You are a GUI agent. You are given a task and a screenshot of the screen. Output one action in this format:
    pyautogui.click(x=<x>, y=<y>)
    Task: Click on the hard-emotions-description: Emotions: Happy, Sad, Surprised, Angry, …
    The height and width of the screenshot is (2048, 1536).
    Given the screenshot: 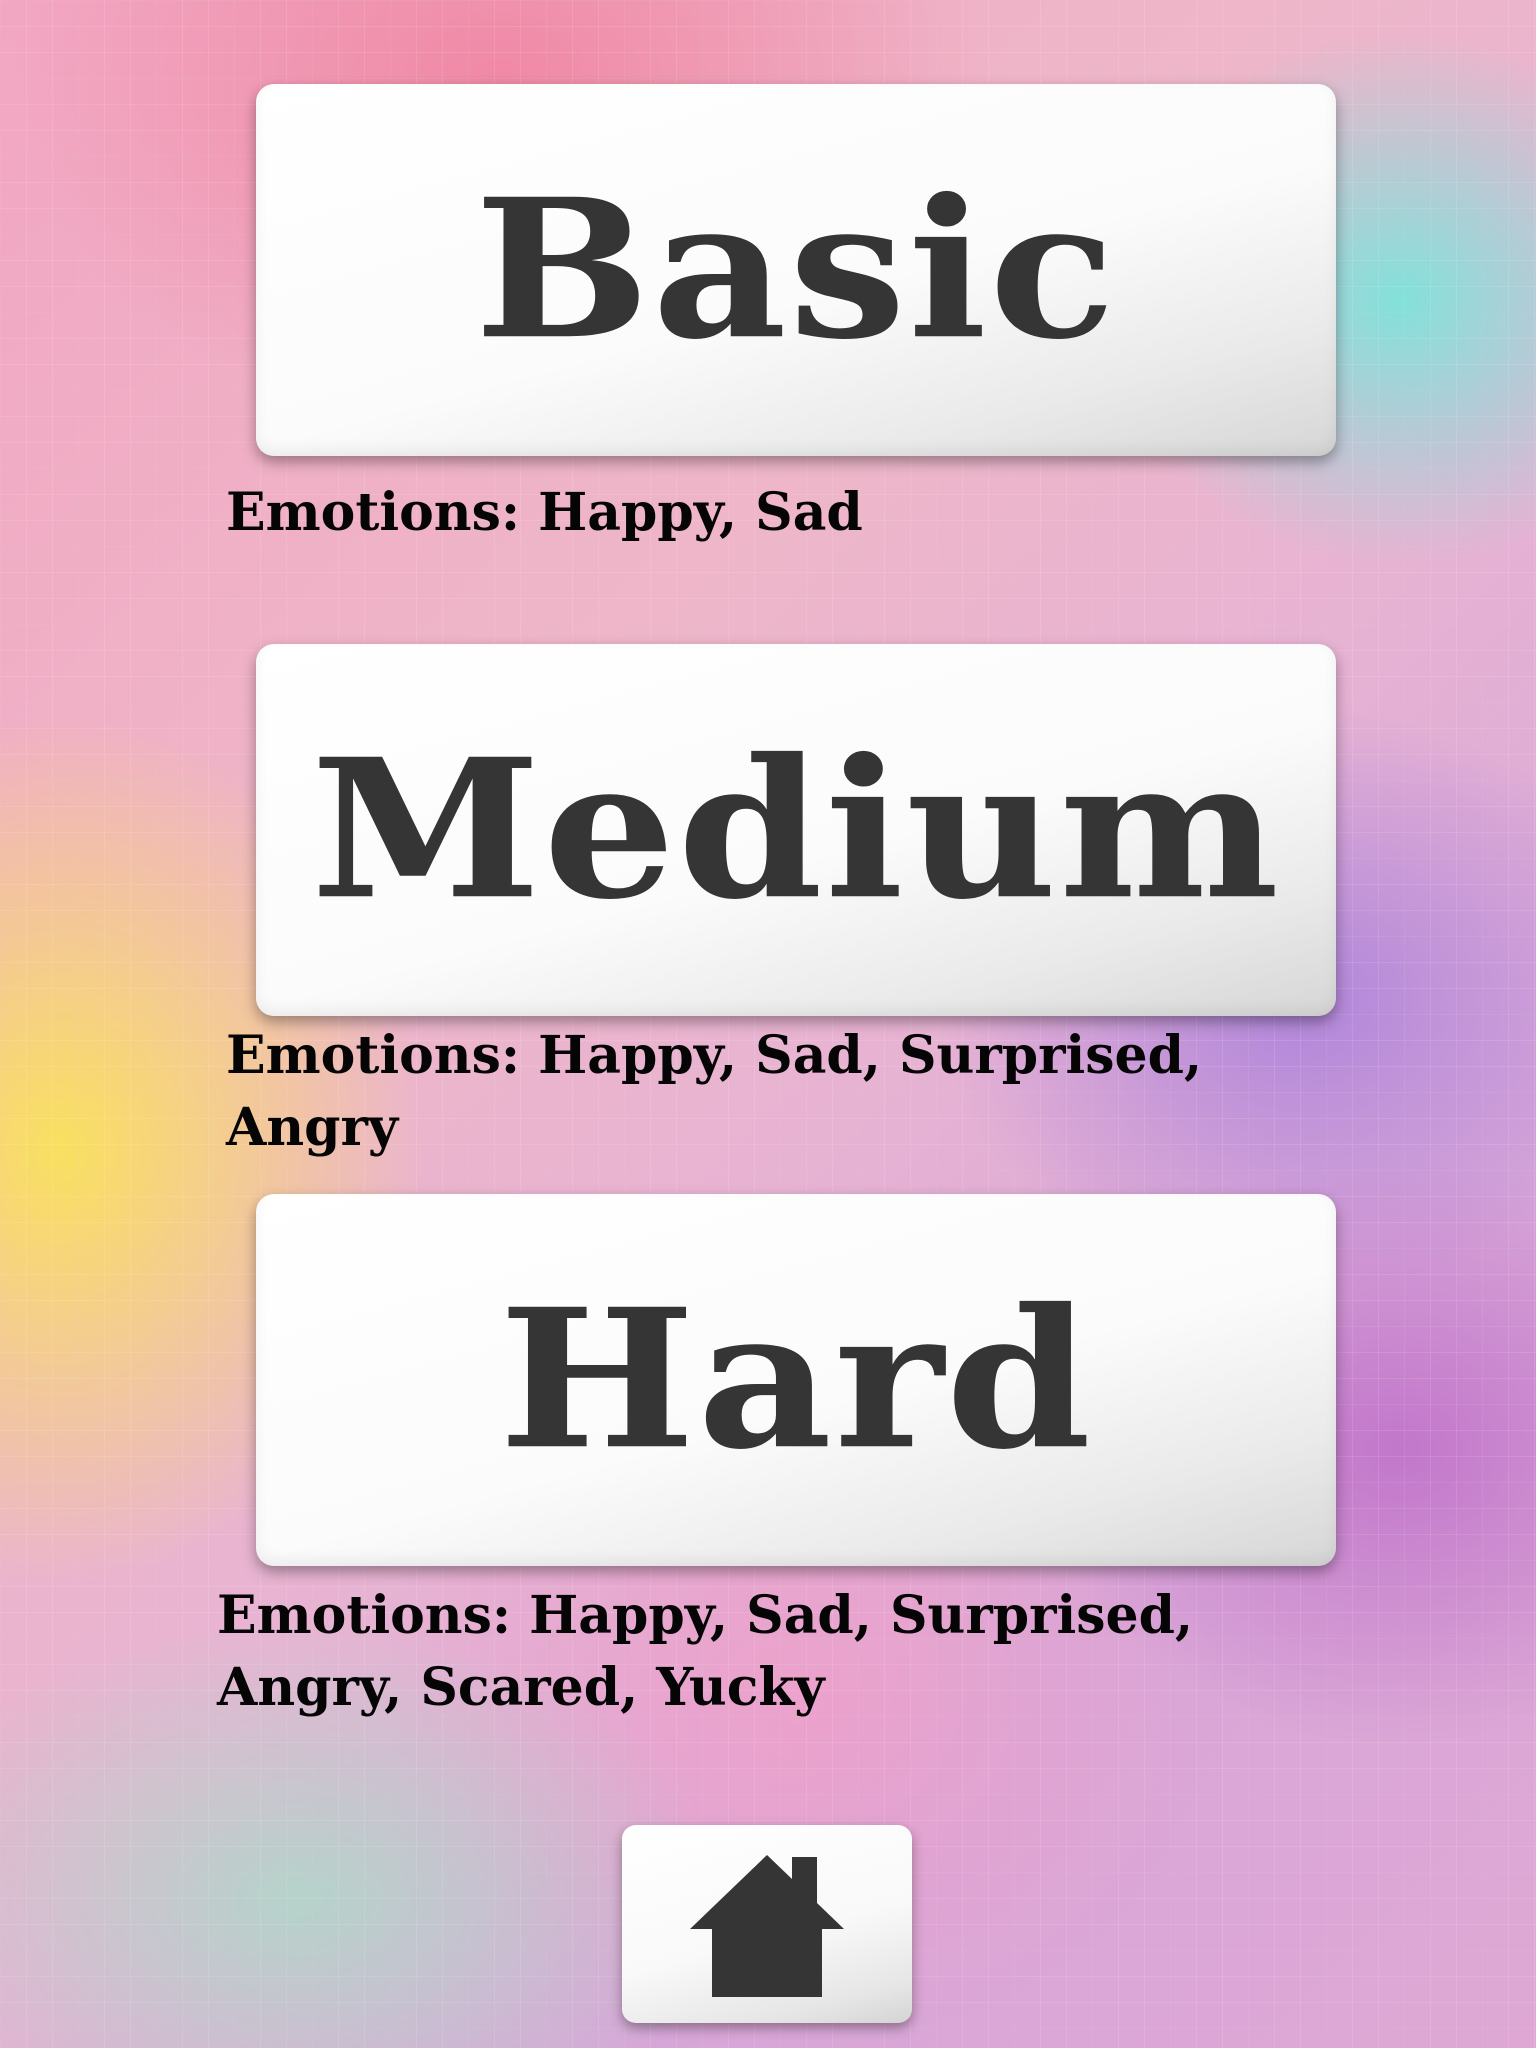 What is the action you would take?
    pyautogui.click(x=792, y=1652)
    